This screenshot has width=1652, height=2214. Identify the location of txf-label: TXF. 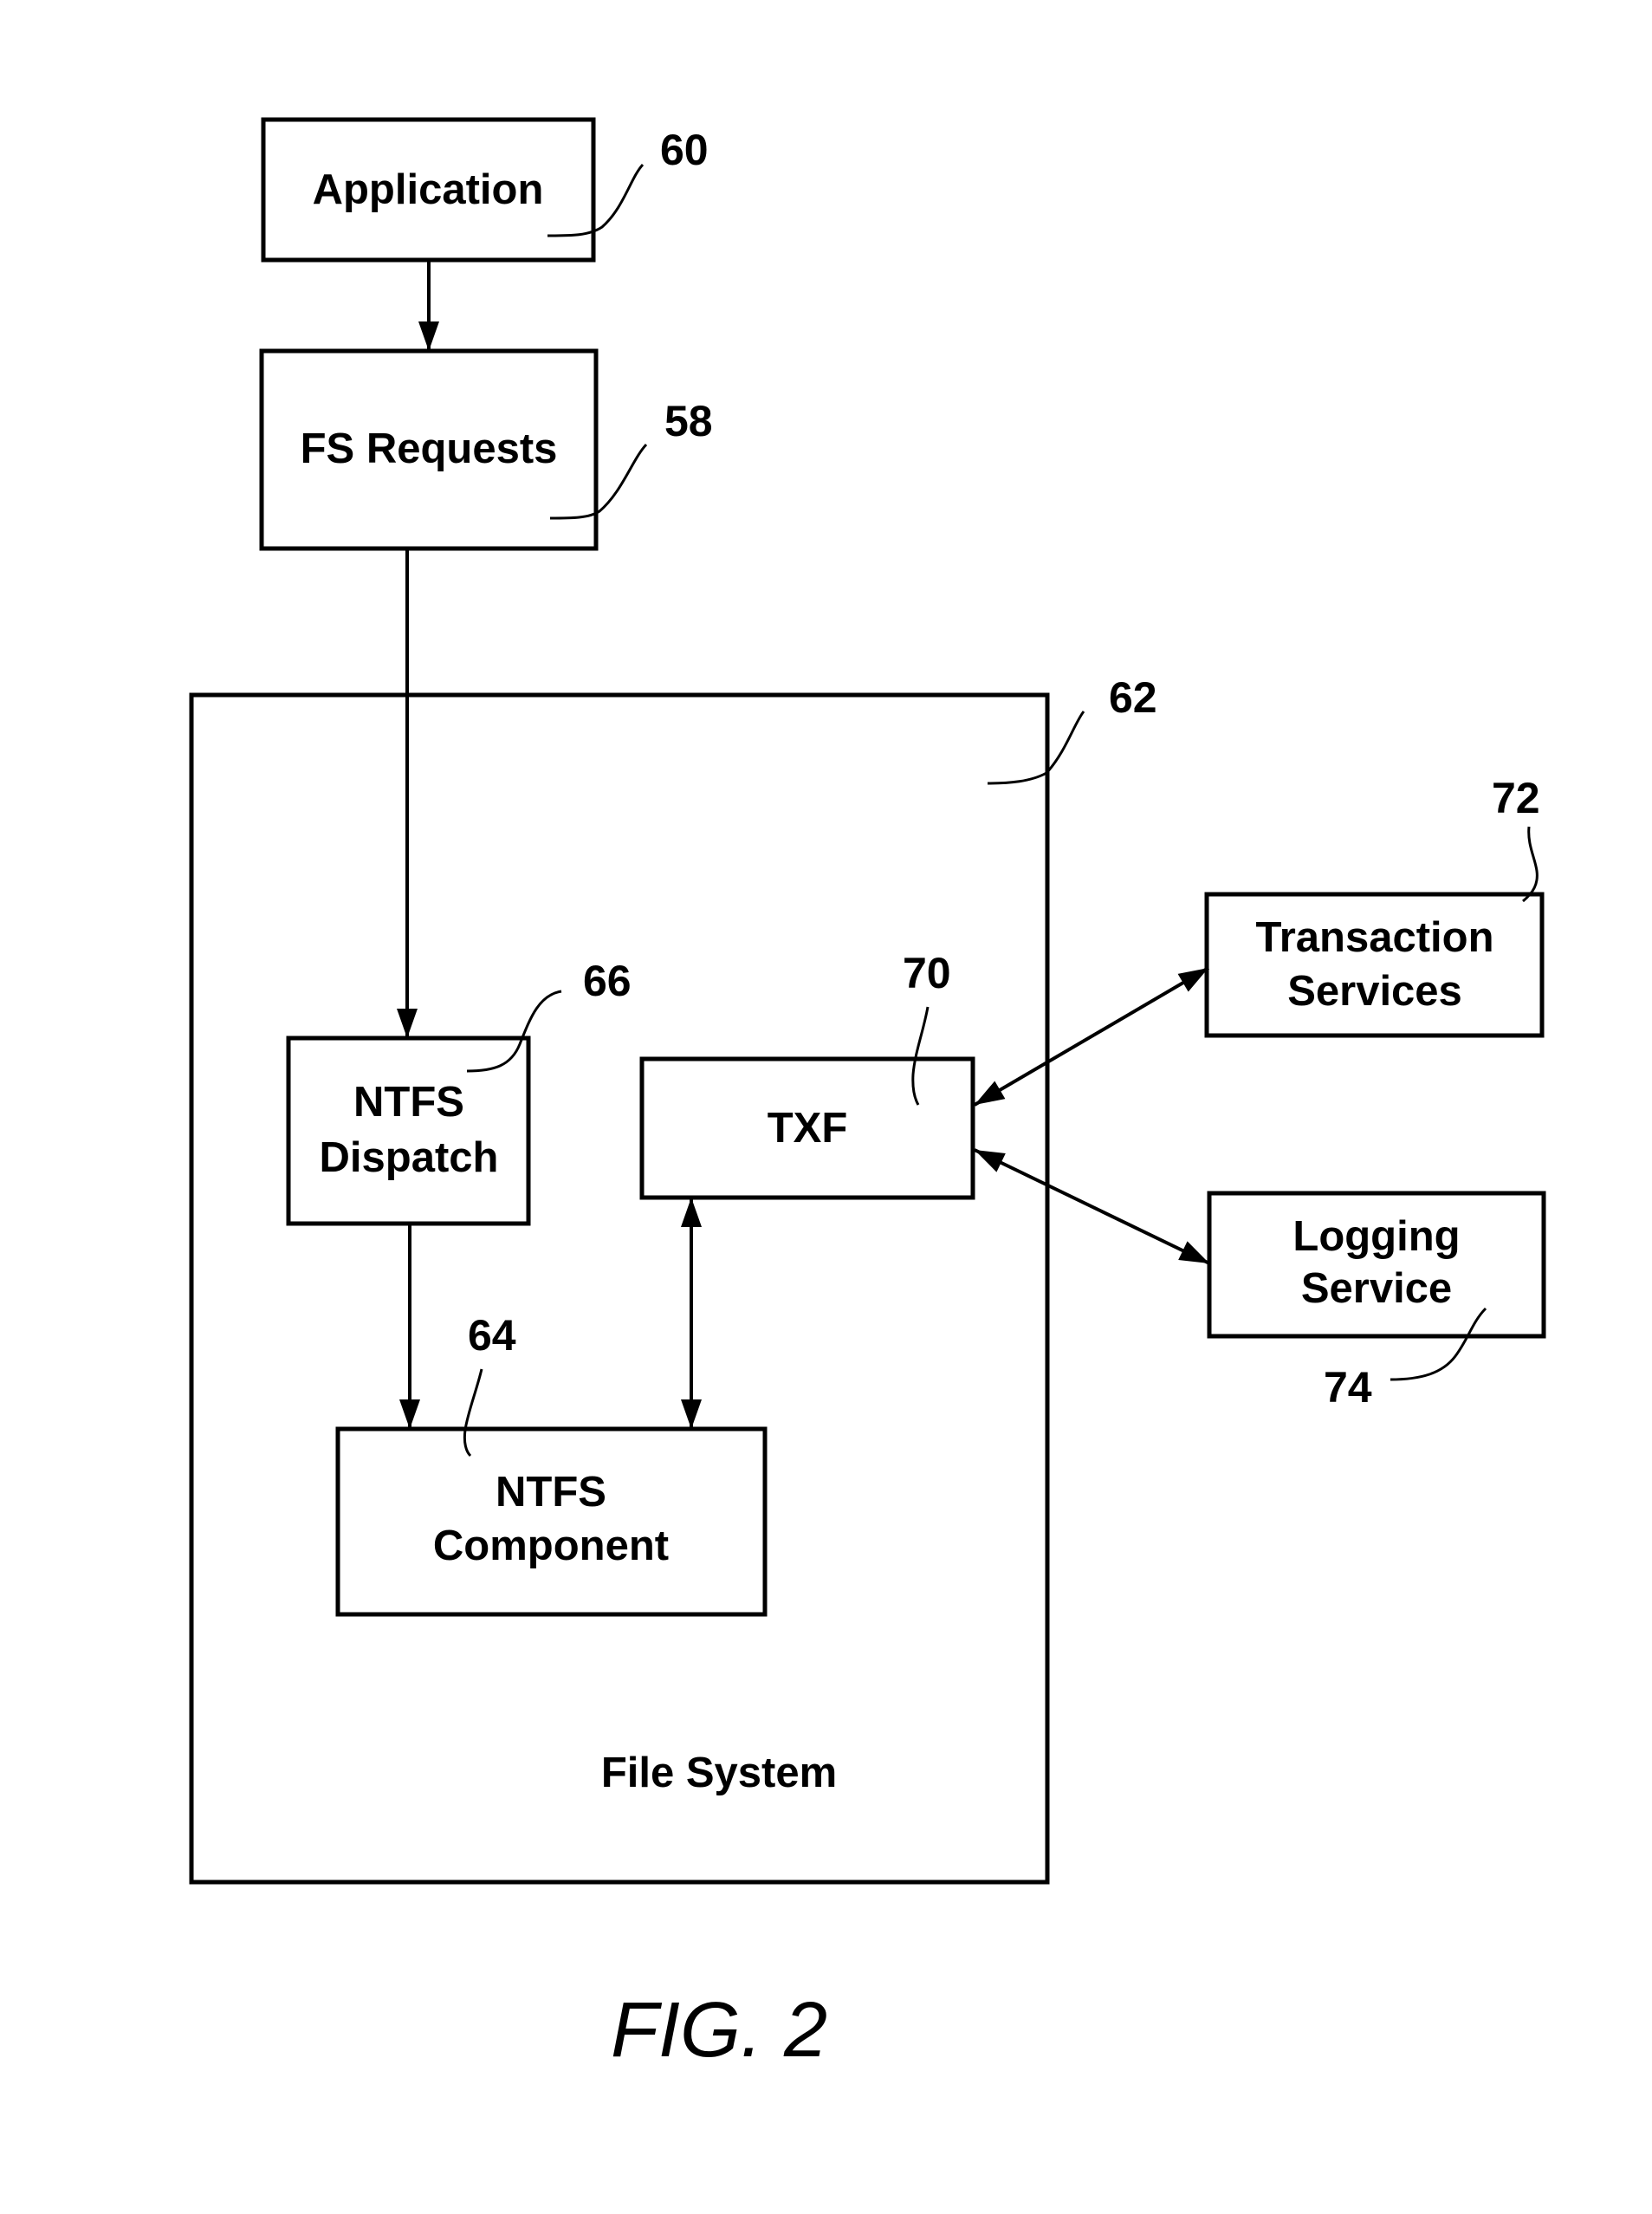
(808, 1128).